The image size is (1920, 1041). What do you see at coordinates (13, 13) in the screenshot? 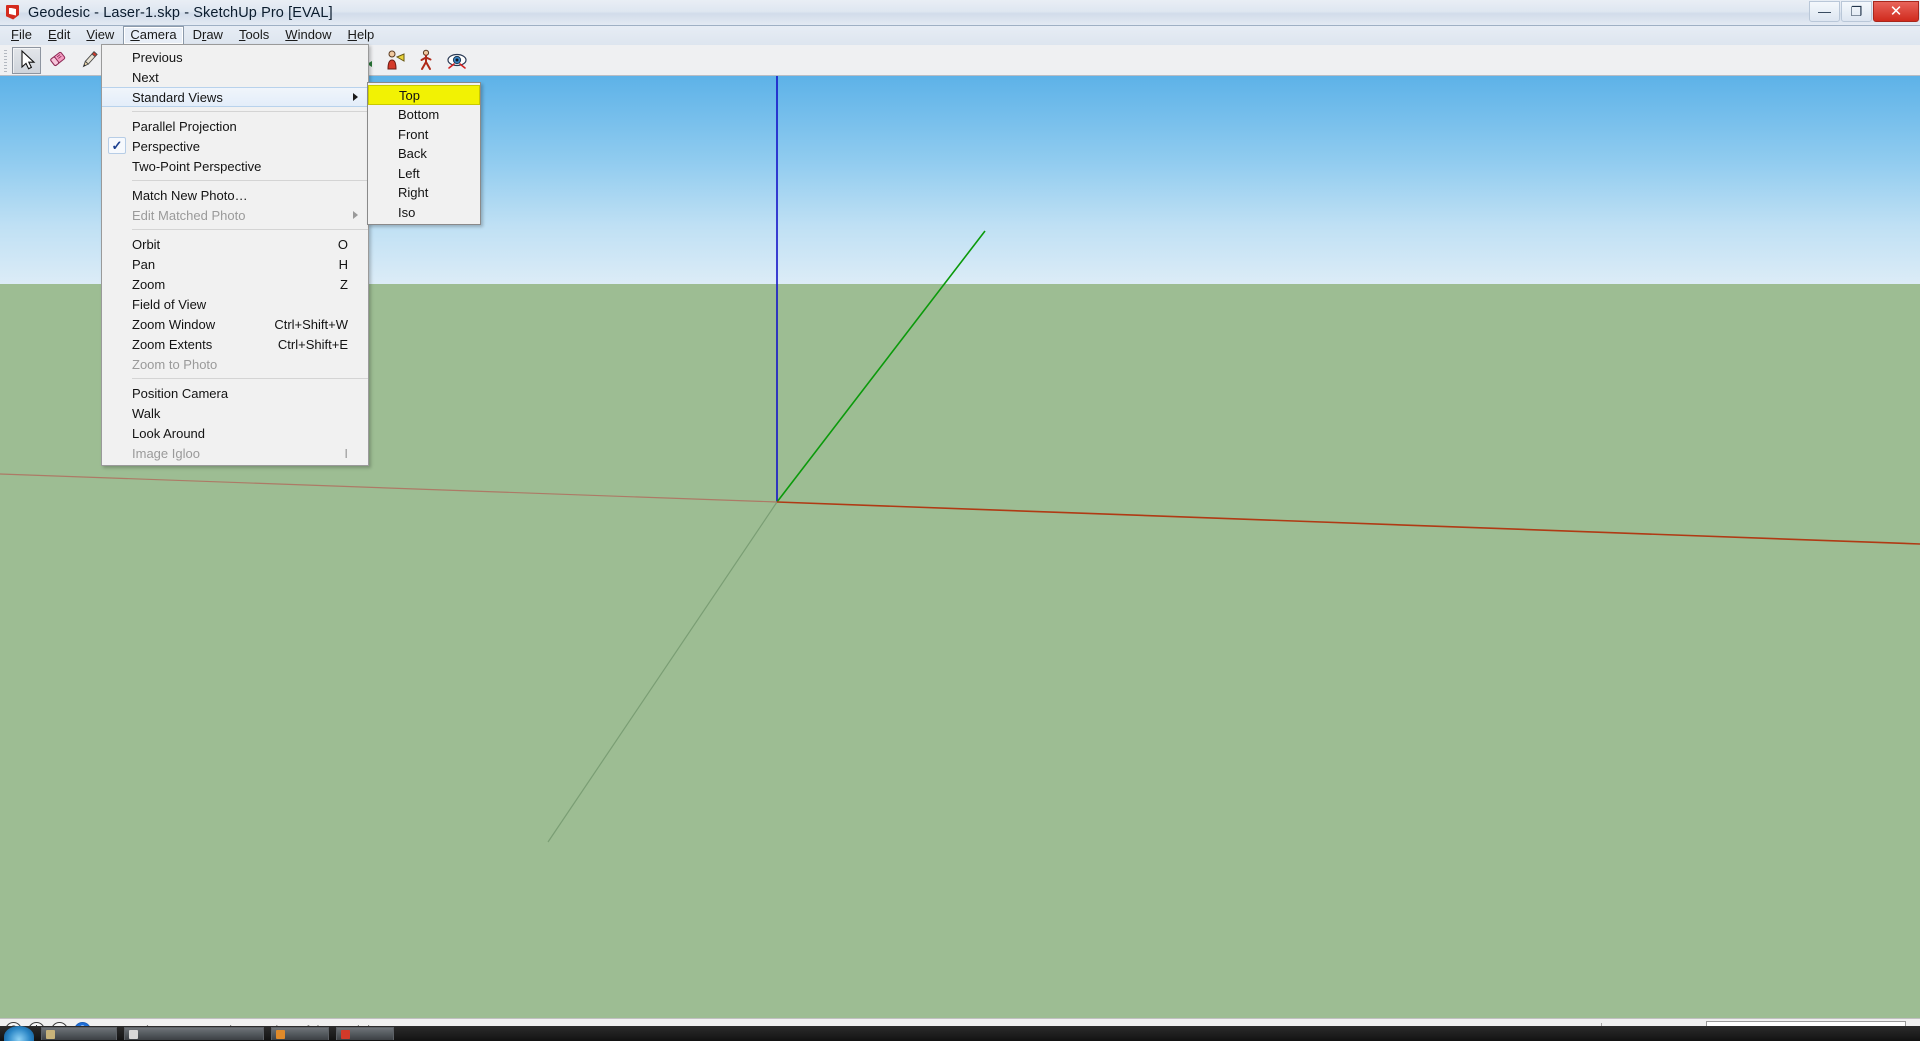
I see `sketchup-icon` at bounding box center [13, 13].